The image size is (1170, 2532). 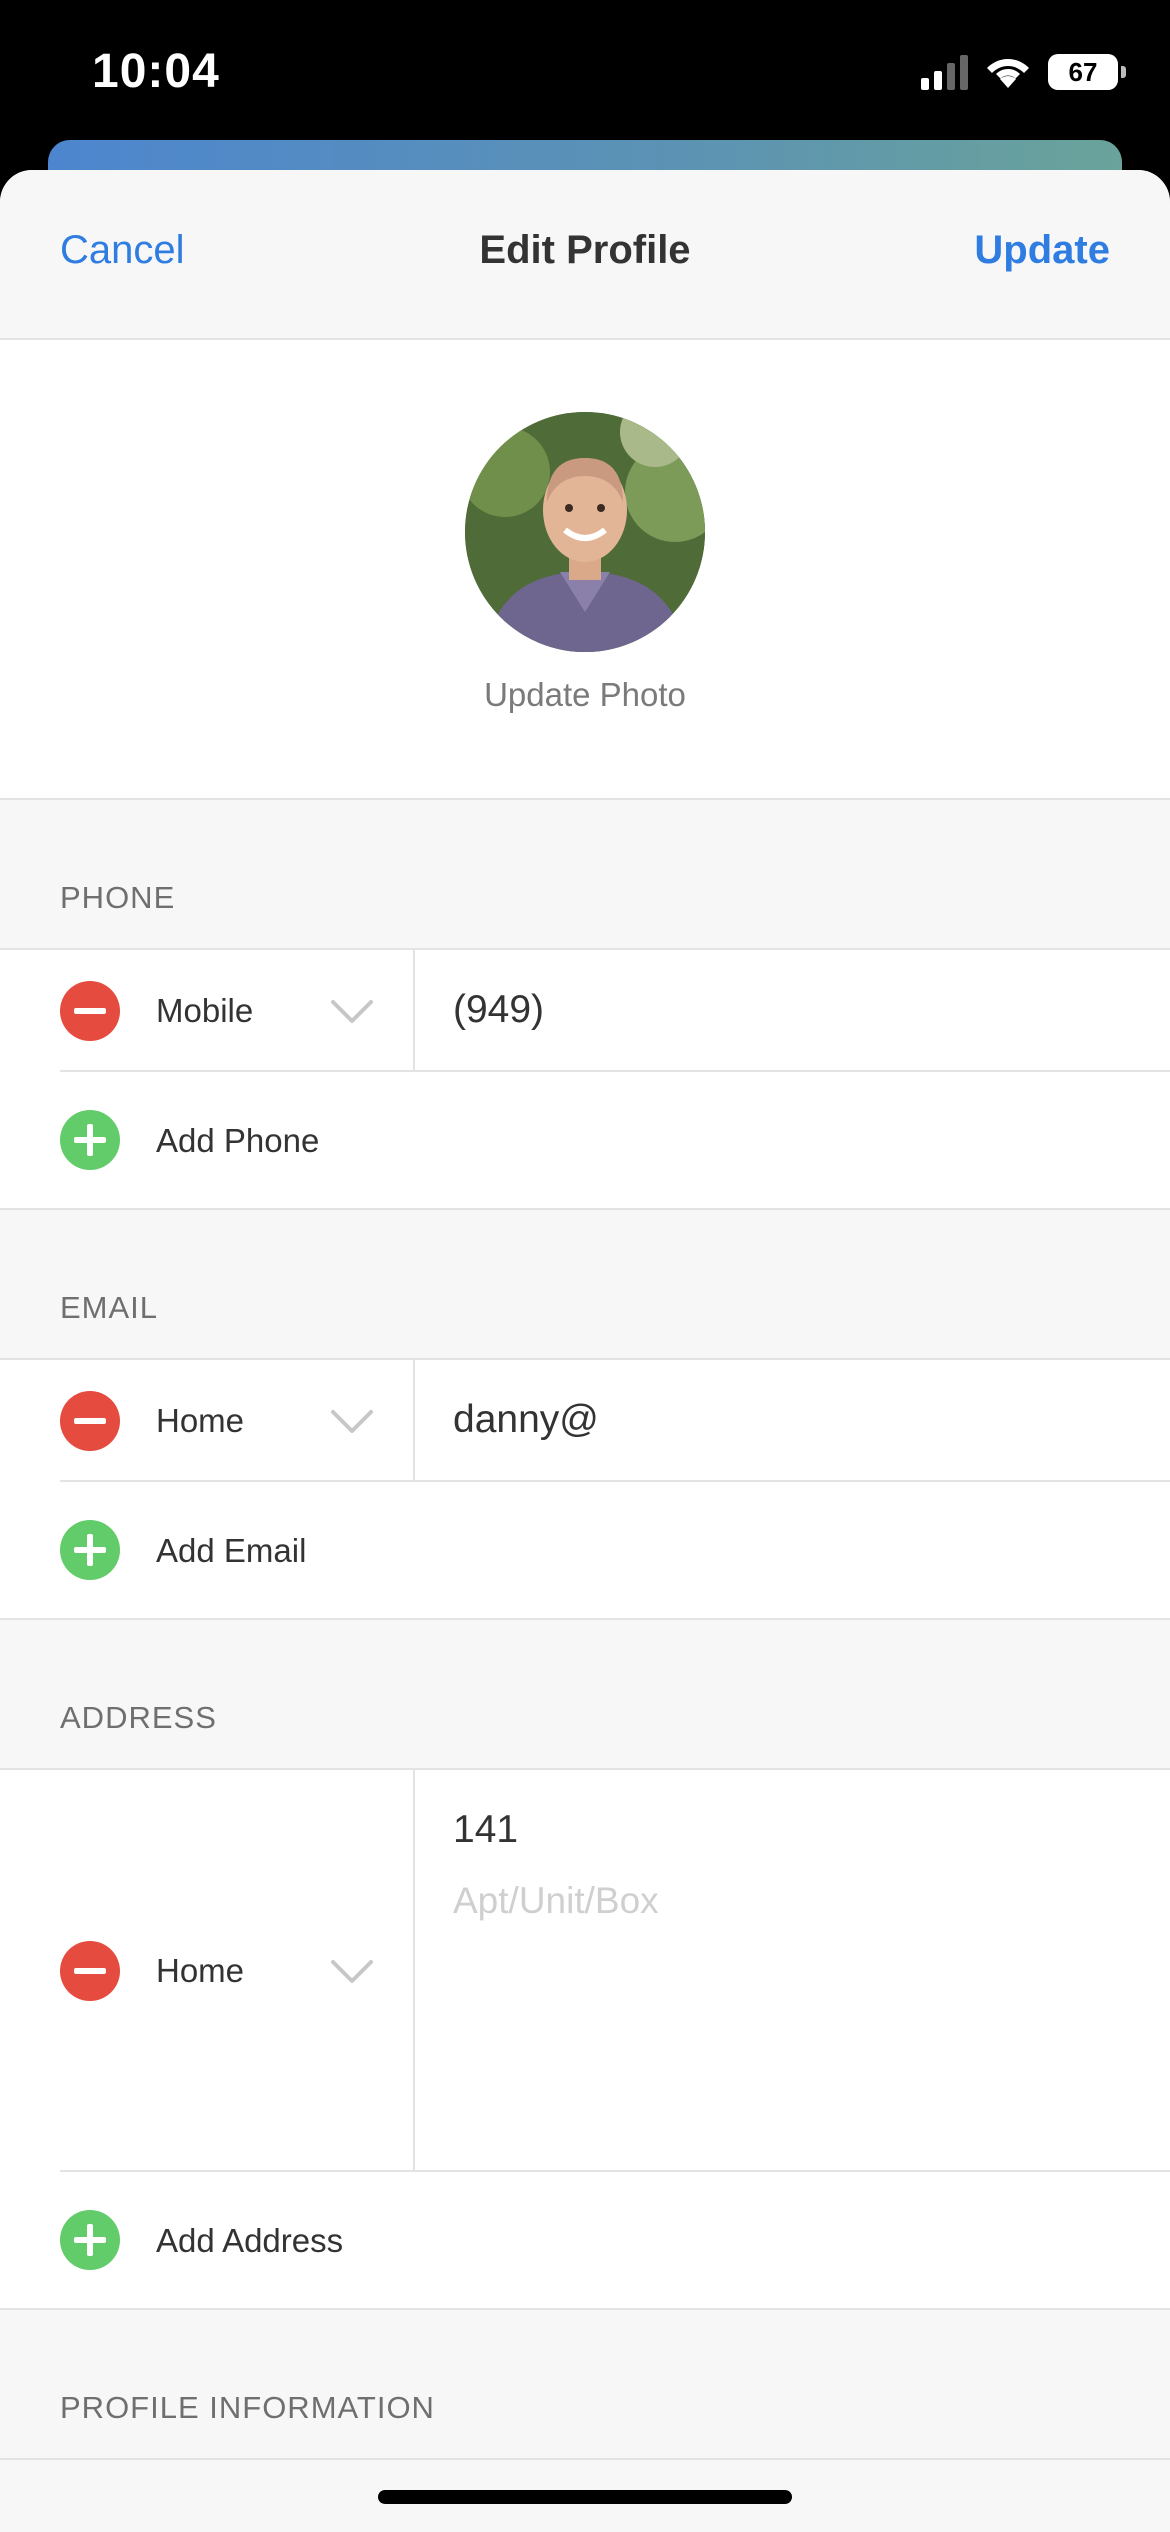 I want to click on phone-number-value: (949), so click(x=499, y=1009).